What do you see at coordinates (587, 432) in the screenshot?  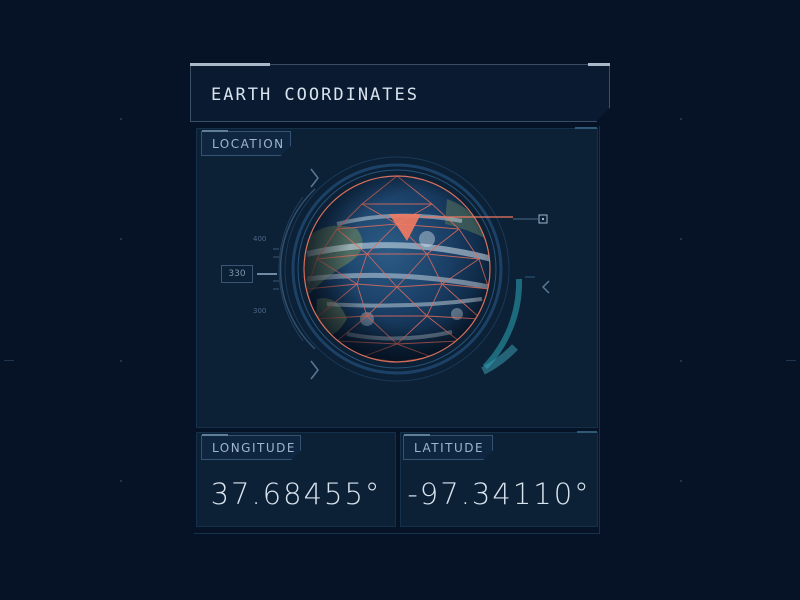 I see `panel-accent` at bounding box center [587, 432].